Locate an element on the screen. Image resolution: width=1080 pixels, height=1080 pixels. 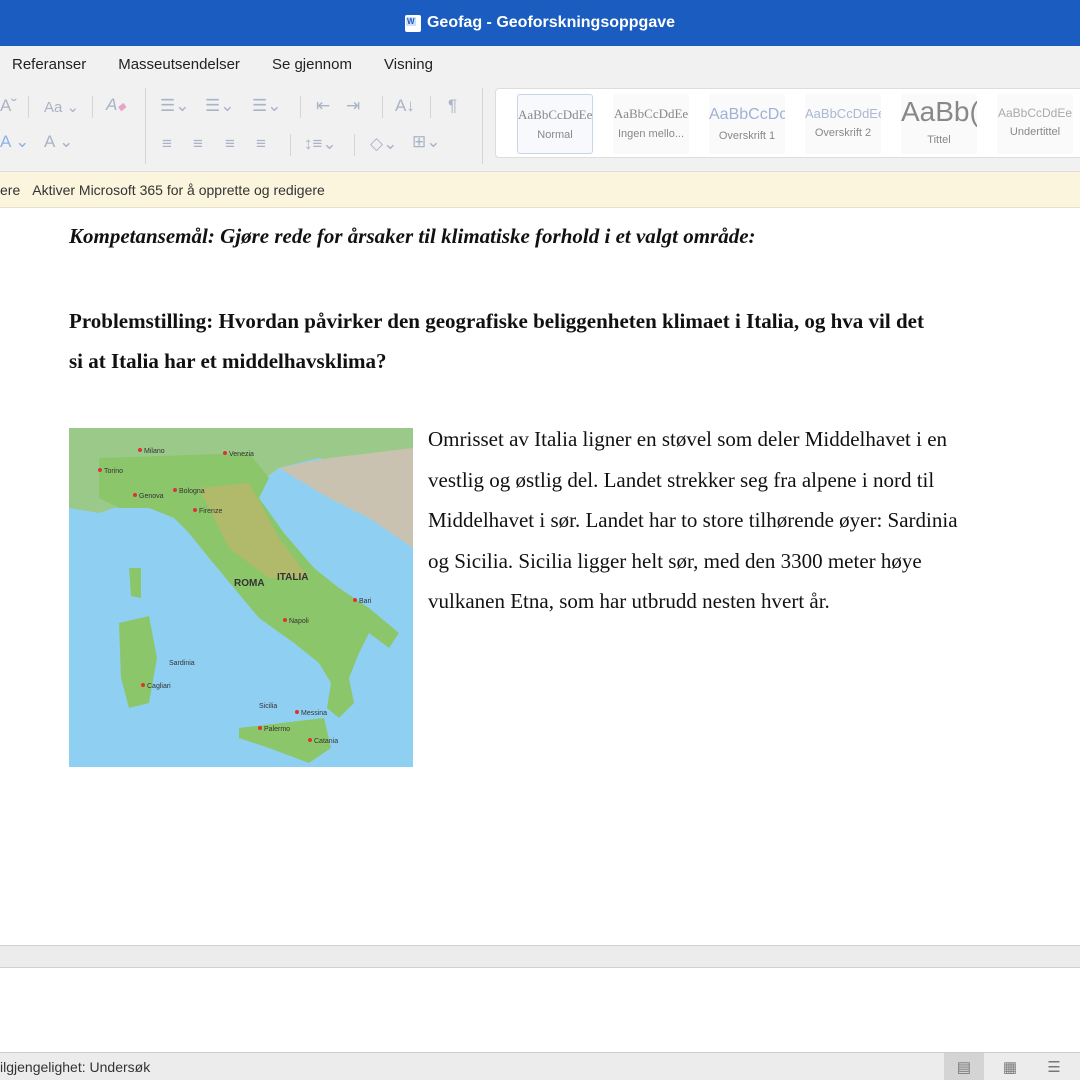
text-effects-button: A ⌄ is located at coordinates (14, 142).